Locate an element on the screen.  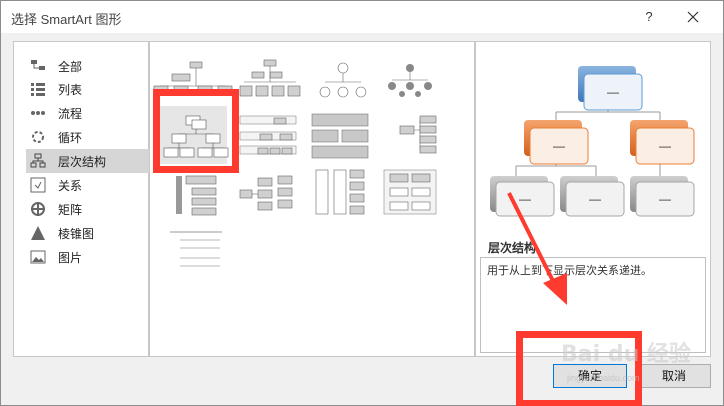
preview-layout-name: 层次结构 is located at coordinates (512, 248).